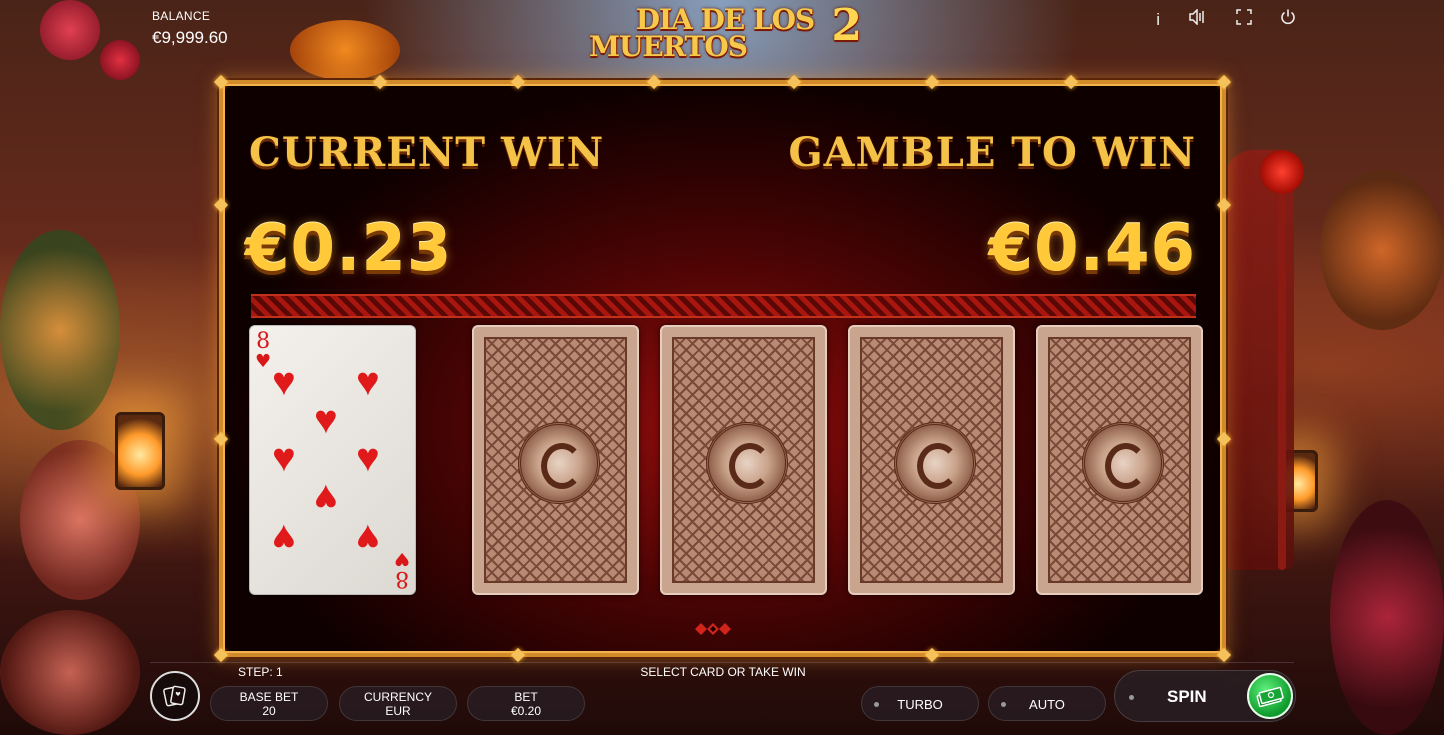 The width and height of the screenshot is (1444, 735). I want to click on balance-label: BALANCE, so click(181, 16).